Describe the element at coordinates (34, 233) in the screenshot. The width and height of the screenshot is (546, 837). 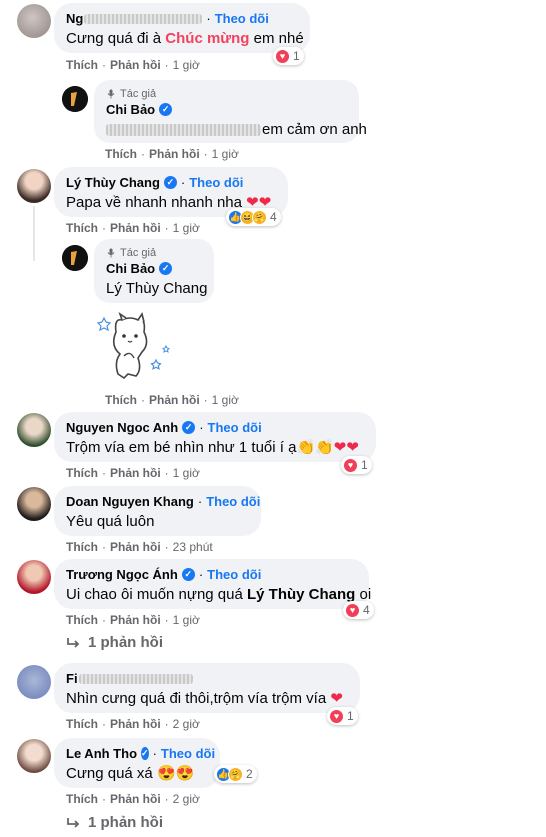
I see `thread-line` at that location.